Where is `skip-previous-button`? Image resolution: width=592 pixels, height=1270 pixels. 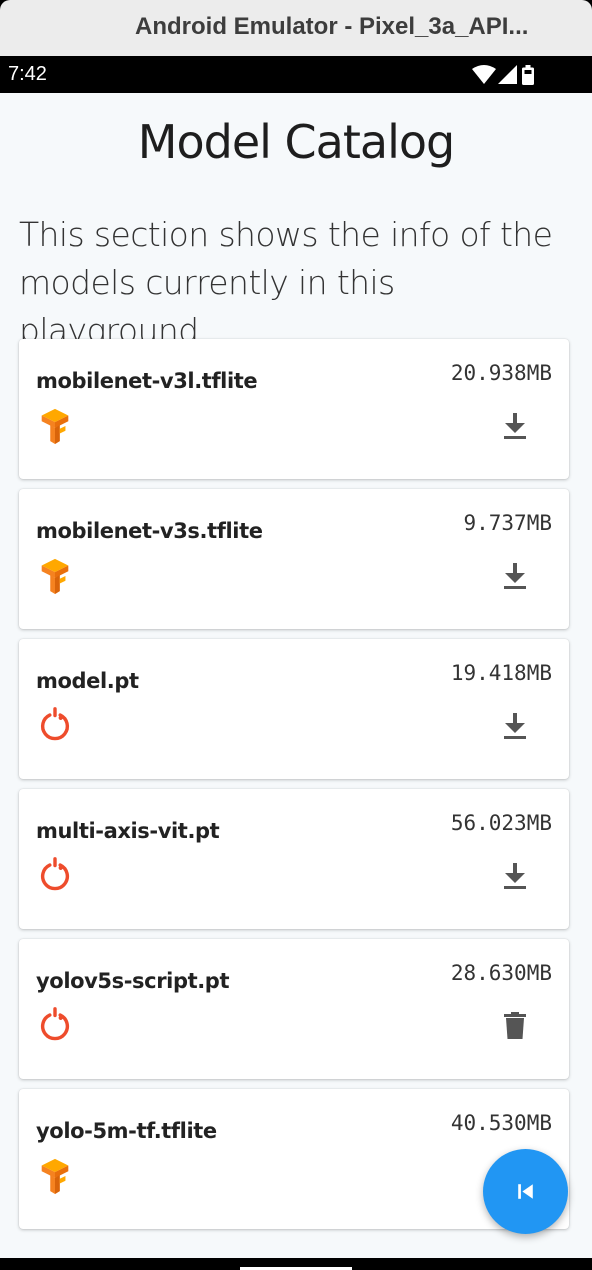 skip-previous-button is located at coordinates (525, 1191).